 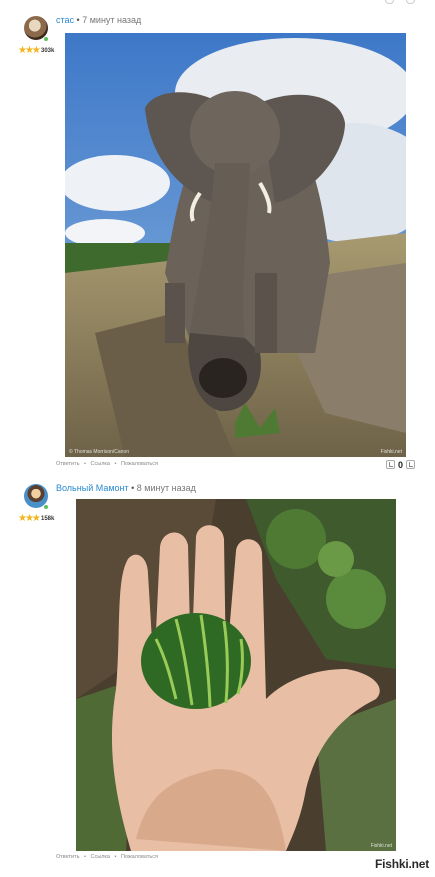 I want to click on vote-count: 0, so click(x=401, y=464).